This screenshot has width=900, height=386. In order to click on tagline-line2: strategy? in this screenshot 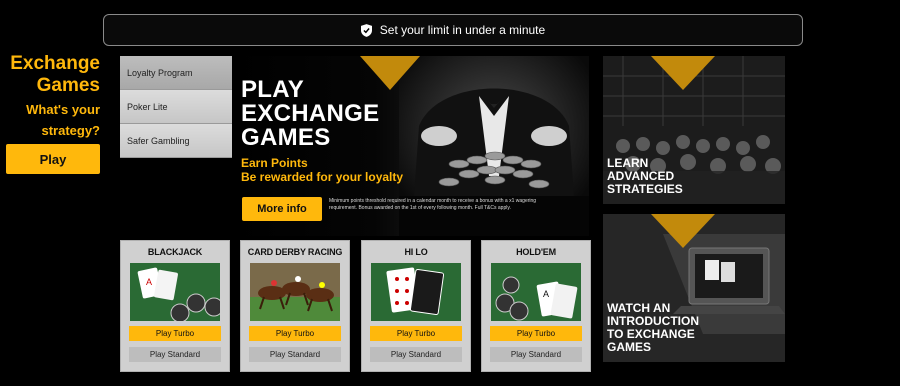, I will do `click(70, 130)`.